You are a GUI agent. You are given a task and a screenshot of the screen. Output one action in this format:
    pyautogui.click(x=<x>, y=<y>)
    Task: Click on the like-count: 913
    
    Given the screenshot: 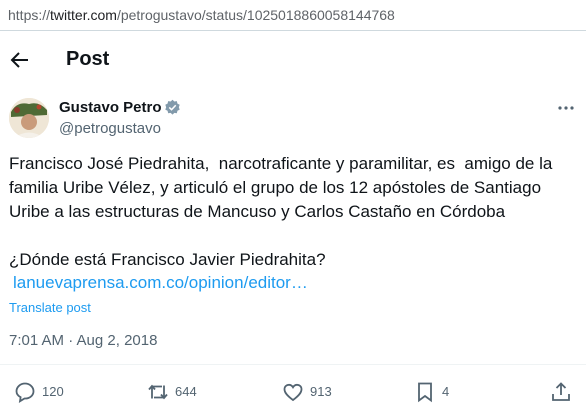 What is the action you would take?
    pyautogui.click(x=321, y=391)
    